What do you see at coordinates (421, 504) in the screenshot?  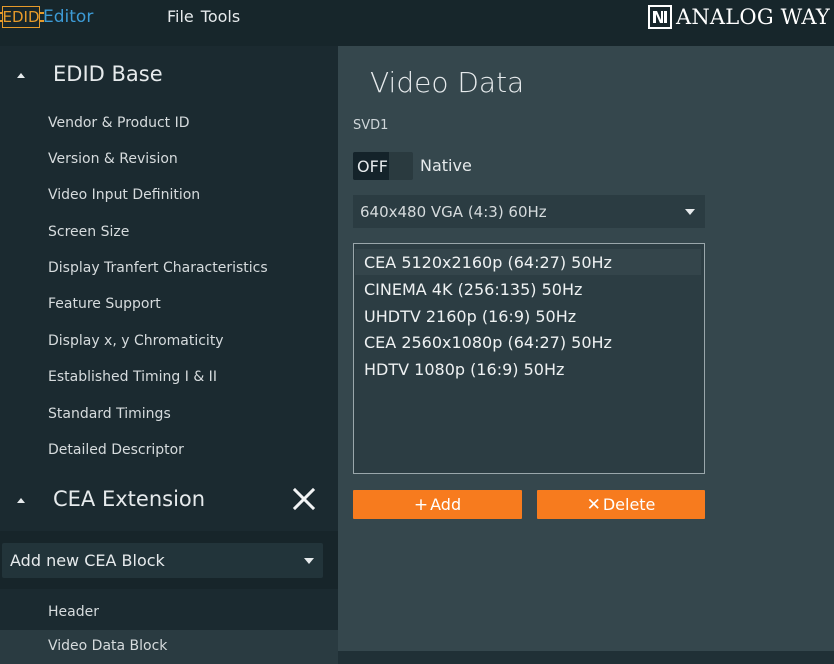 I see `plus-icon: +` at bounding box center [421, 504].